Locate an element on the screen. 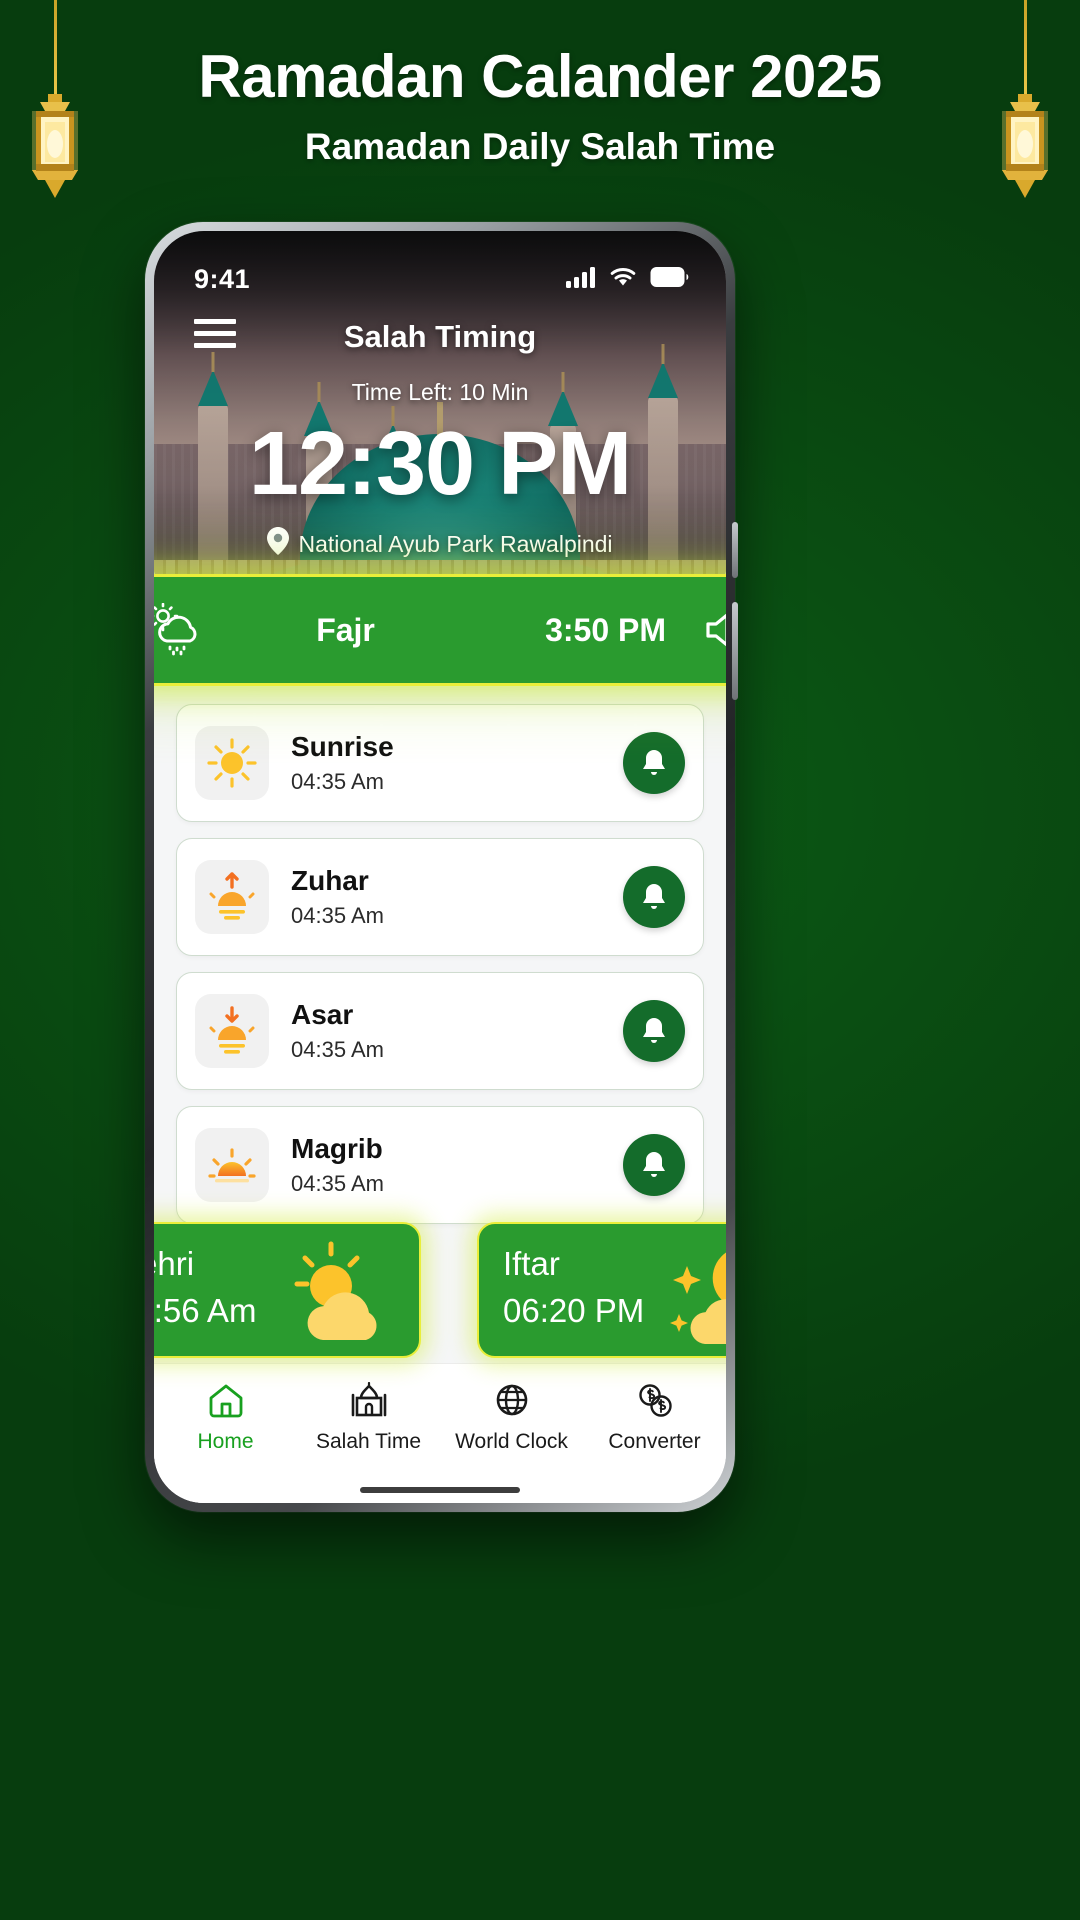 The height and width of the screenshot is (1920, 1080). nav-item-salah-time: Salah Time is located at coordinates (369, 1417).